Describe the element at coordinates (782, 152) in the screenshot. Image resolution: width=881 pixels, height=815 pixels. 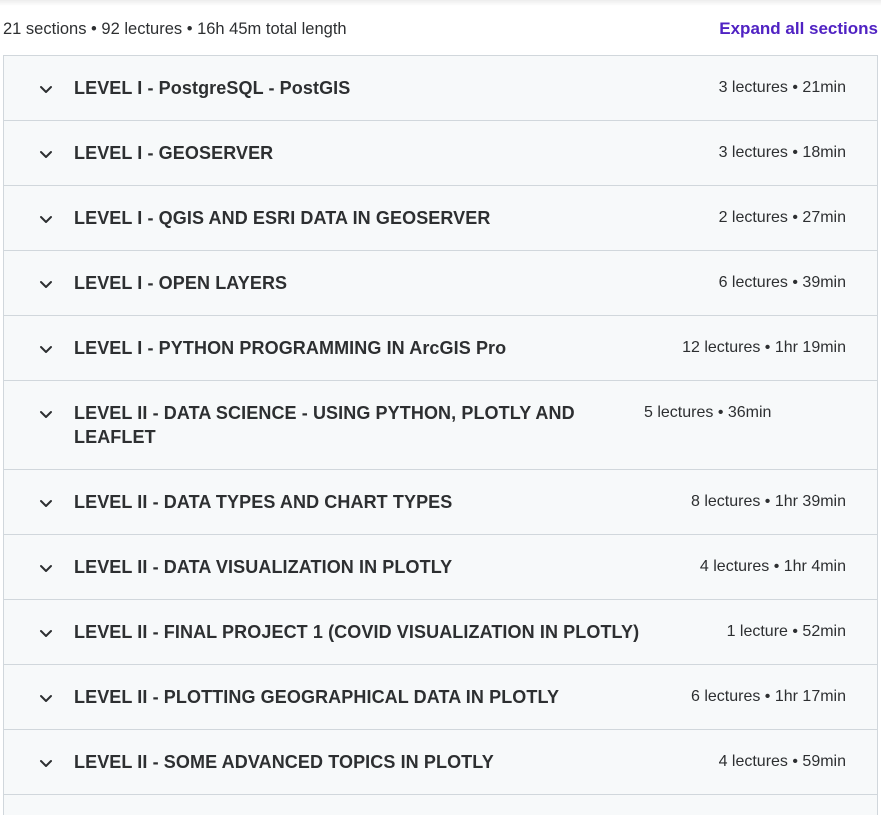
I see `section-content-summary: 3 lectures • 18min` at that location.